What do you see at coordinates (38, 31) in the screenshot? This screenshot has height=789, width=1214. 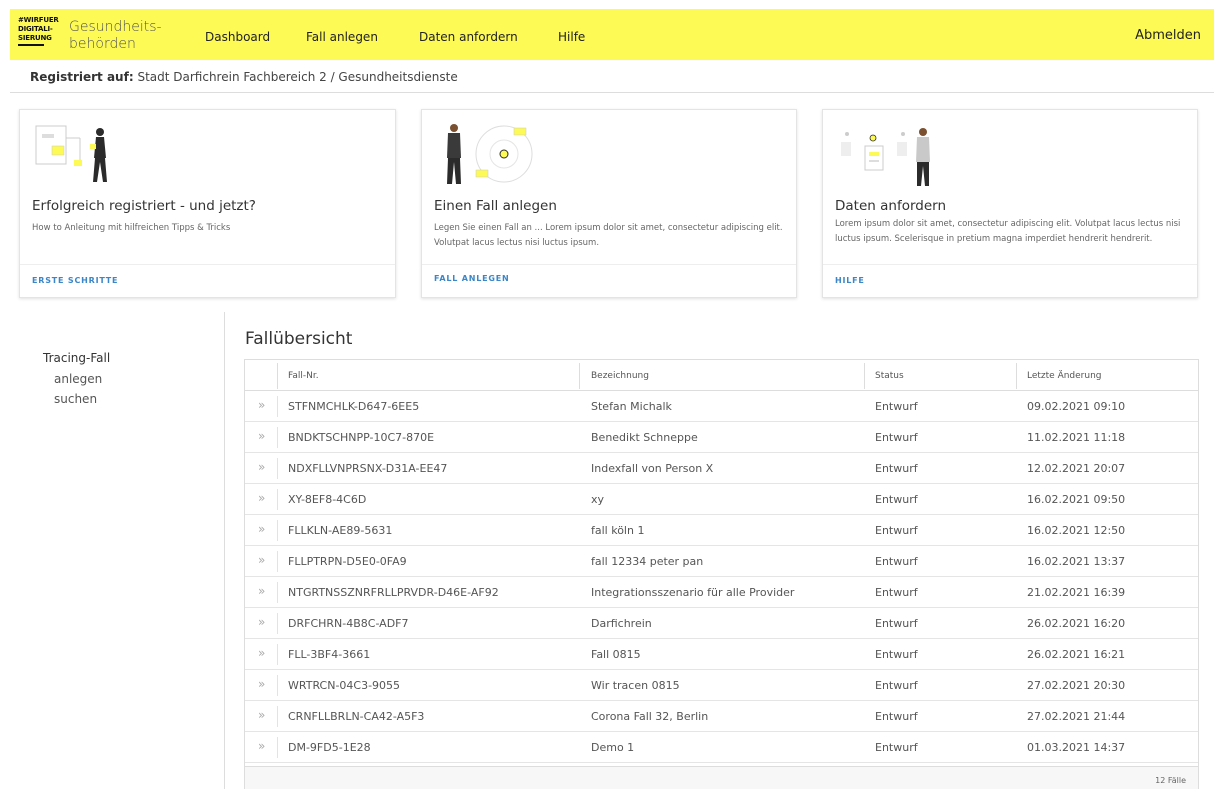 I see `wirfuerdigitalisierung-logo: #WIRFUER DIGITALI- SIERUNG` at bounding box center [38, 31].